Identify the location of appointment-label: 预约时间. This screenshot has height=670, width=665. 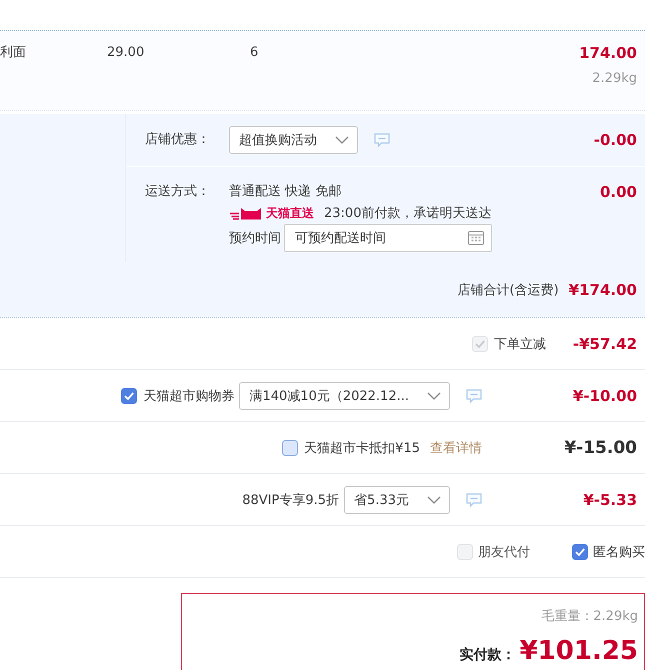
(255, 238).